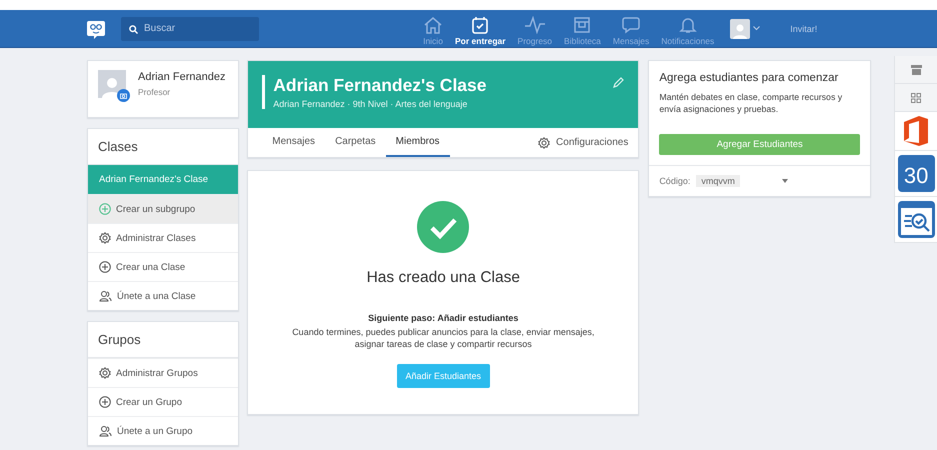 Image resolution: width=937 pixels, height=450 pixels. What do you see at coordinates (163, 237) in the screenshot?
I see `sidebar-item: Administrar Clases` at bounding box center [163, 237].